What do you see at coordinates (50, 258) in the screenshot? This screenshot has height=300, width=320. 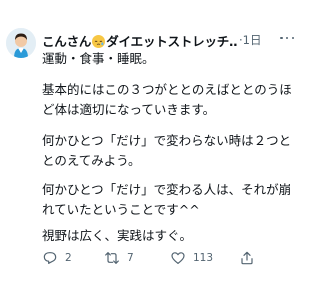 I see `reply-icon` at bounding box center [50, 258].